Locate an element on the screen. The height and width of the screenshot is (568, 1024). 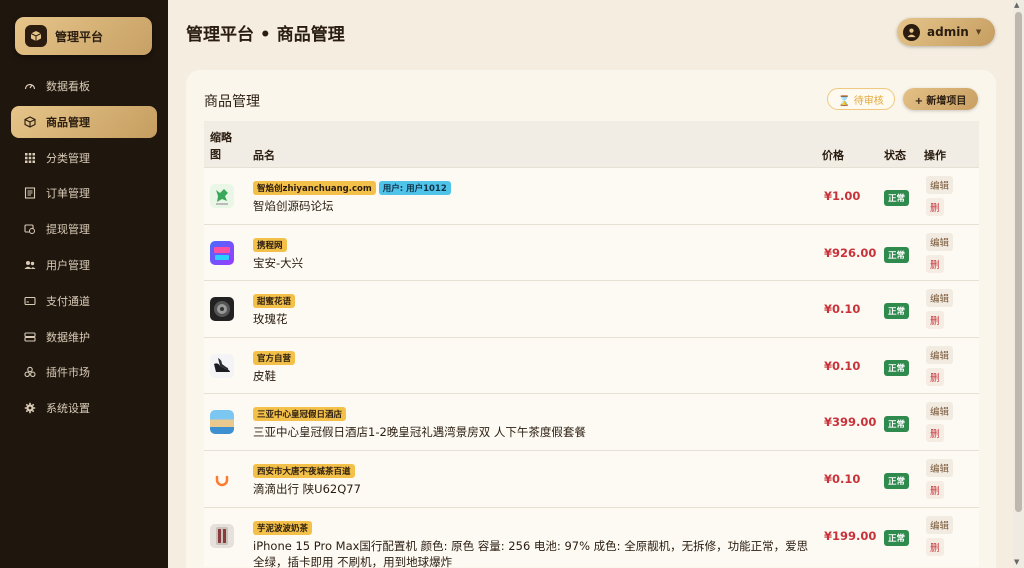
tag: 携程网 is located at coordinates (270, 244).